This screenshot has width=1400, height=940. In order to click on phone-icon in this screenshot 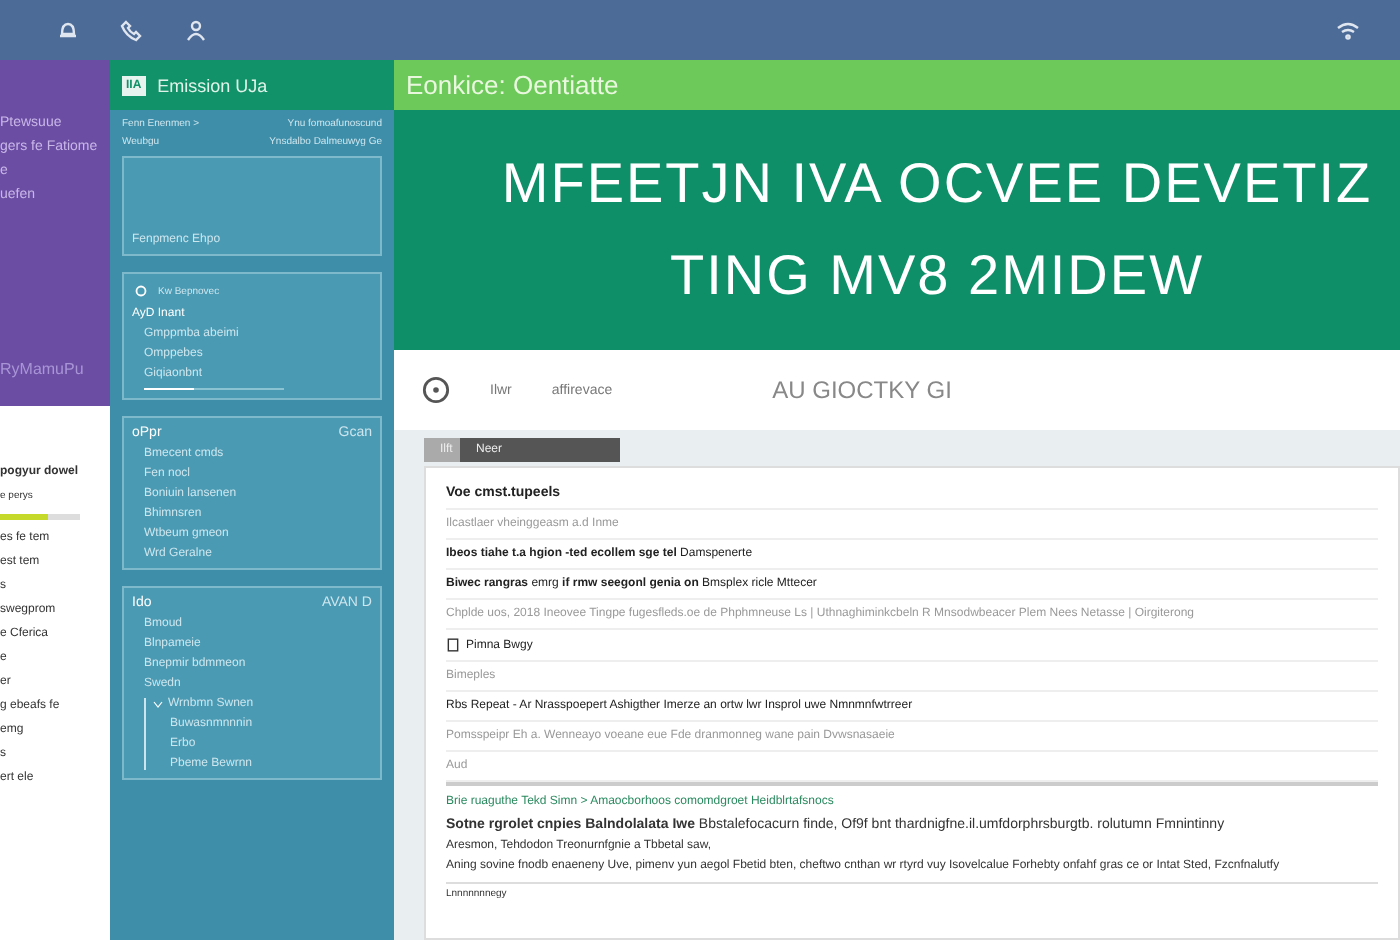, I will do `click(132, 30)`.